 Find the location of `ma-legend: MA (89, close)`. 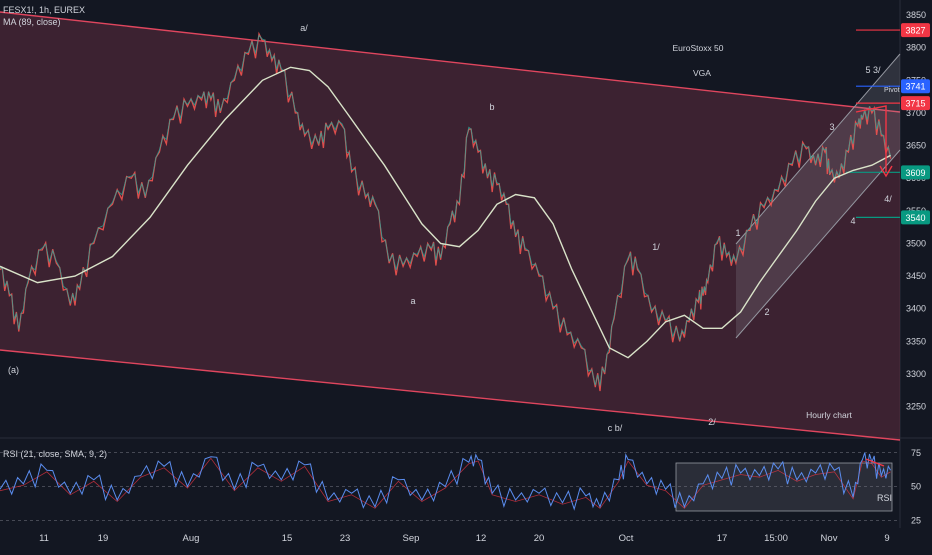

ma-legend: MA (89, close) is located at coordinates (32, 22).